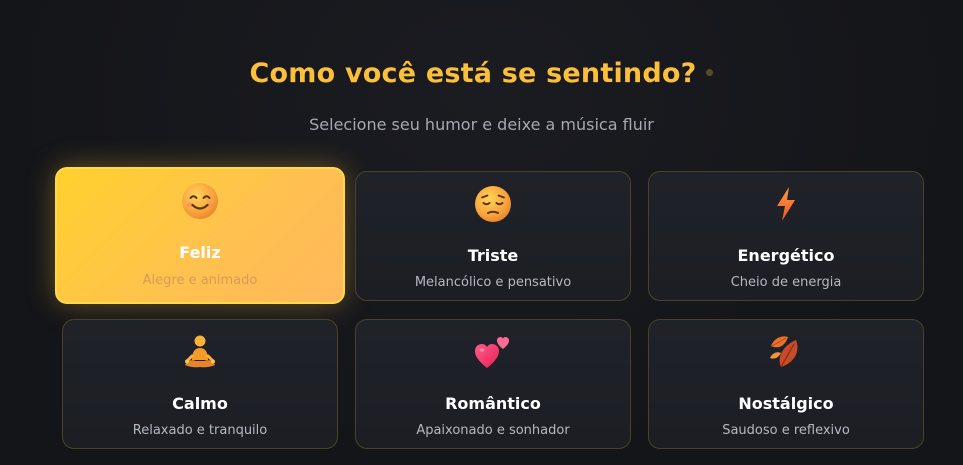  What do you see at coordinates (200, 252) in the screenshot?
I see `mood-title: Feliz` at bounding box center [200, 252].